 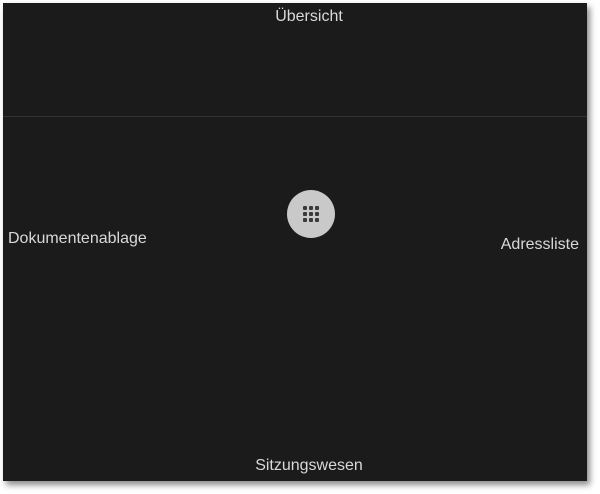 What do you see at coordinates (309, 466) in the screenshot?
I see `nav-item-sitzungswesen: Sitzungswesen` at bounding box center [309, 466].